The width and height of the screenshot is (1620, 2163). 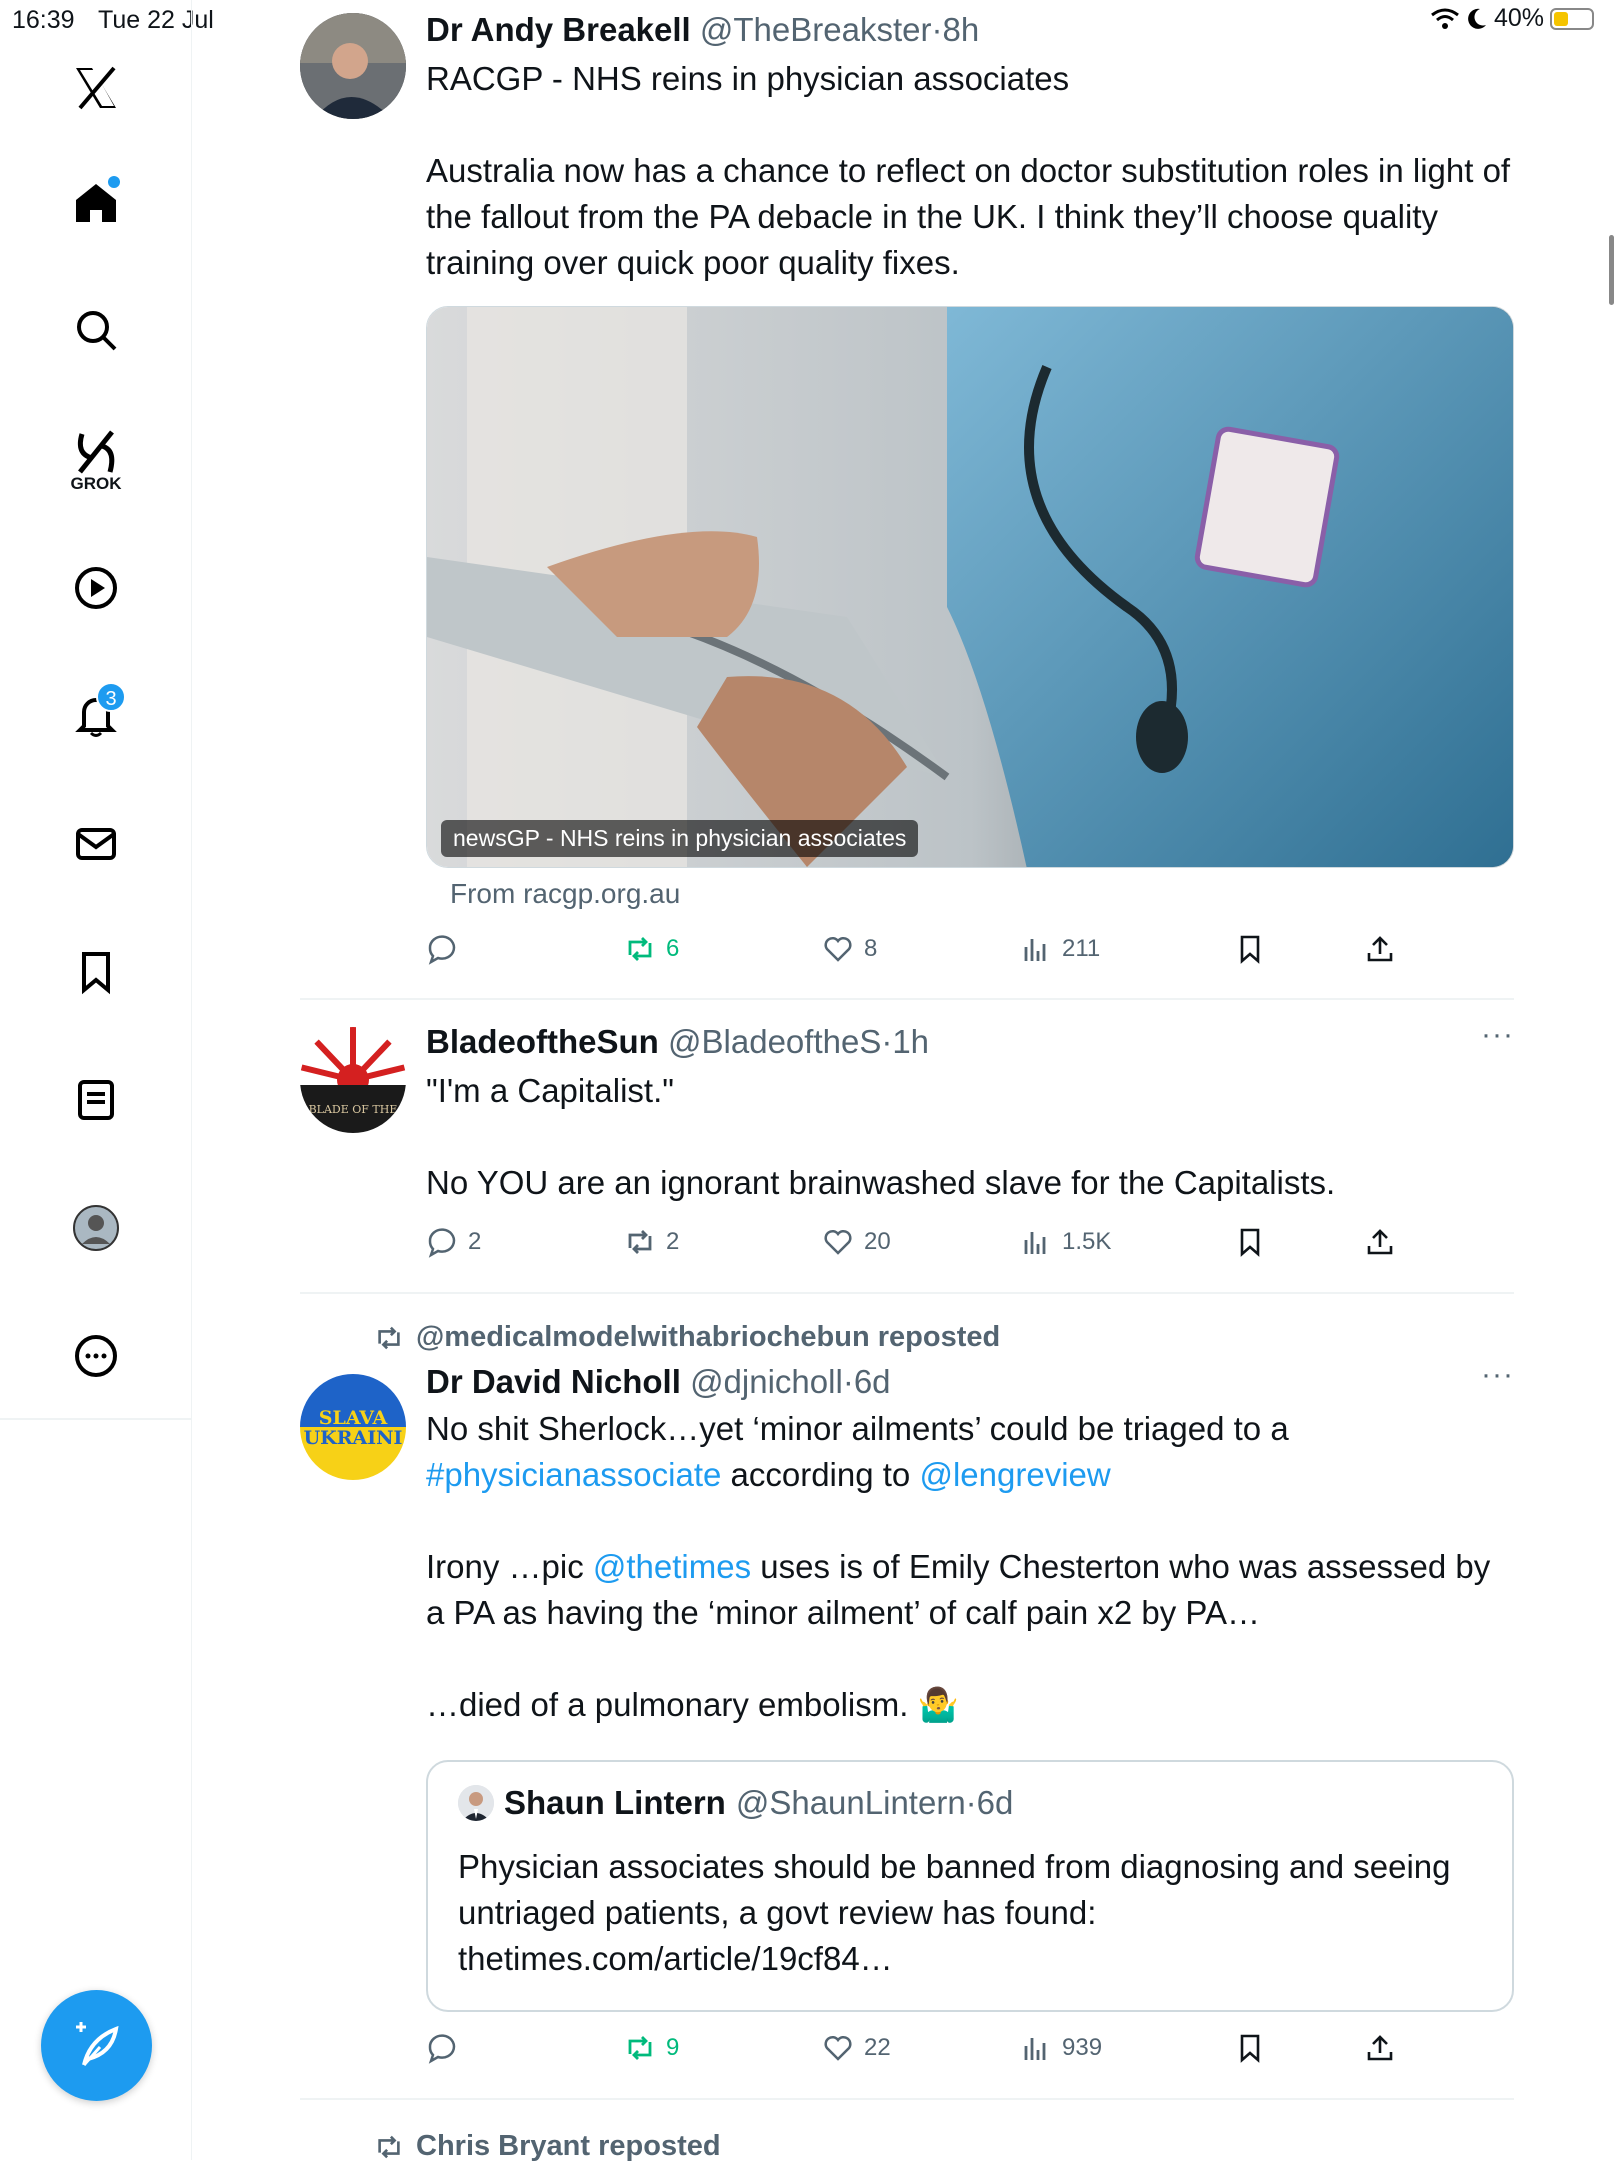 What do you see at coordinates (1060, 949) in the screenshot?
I see `views-button: 211` at bounding box center [1060, 949].